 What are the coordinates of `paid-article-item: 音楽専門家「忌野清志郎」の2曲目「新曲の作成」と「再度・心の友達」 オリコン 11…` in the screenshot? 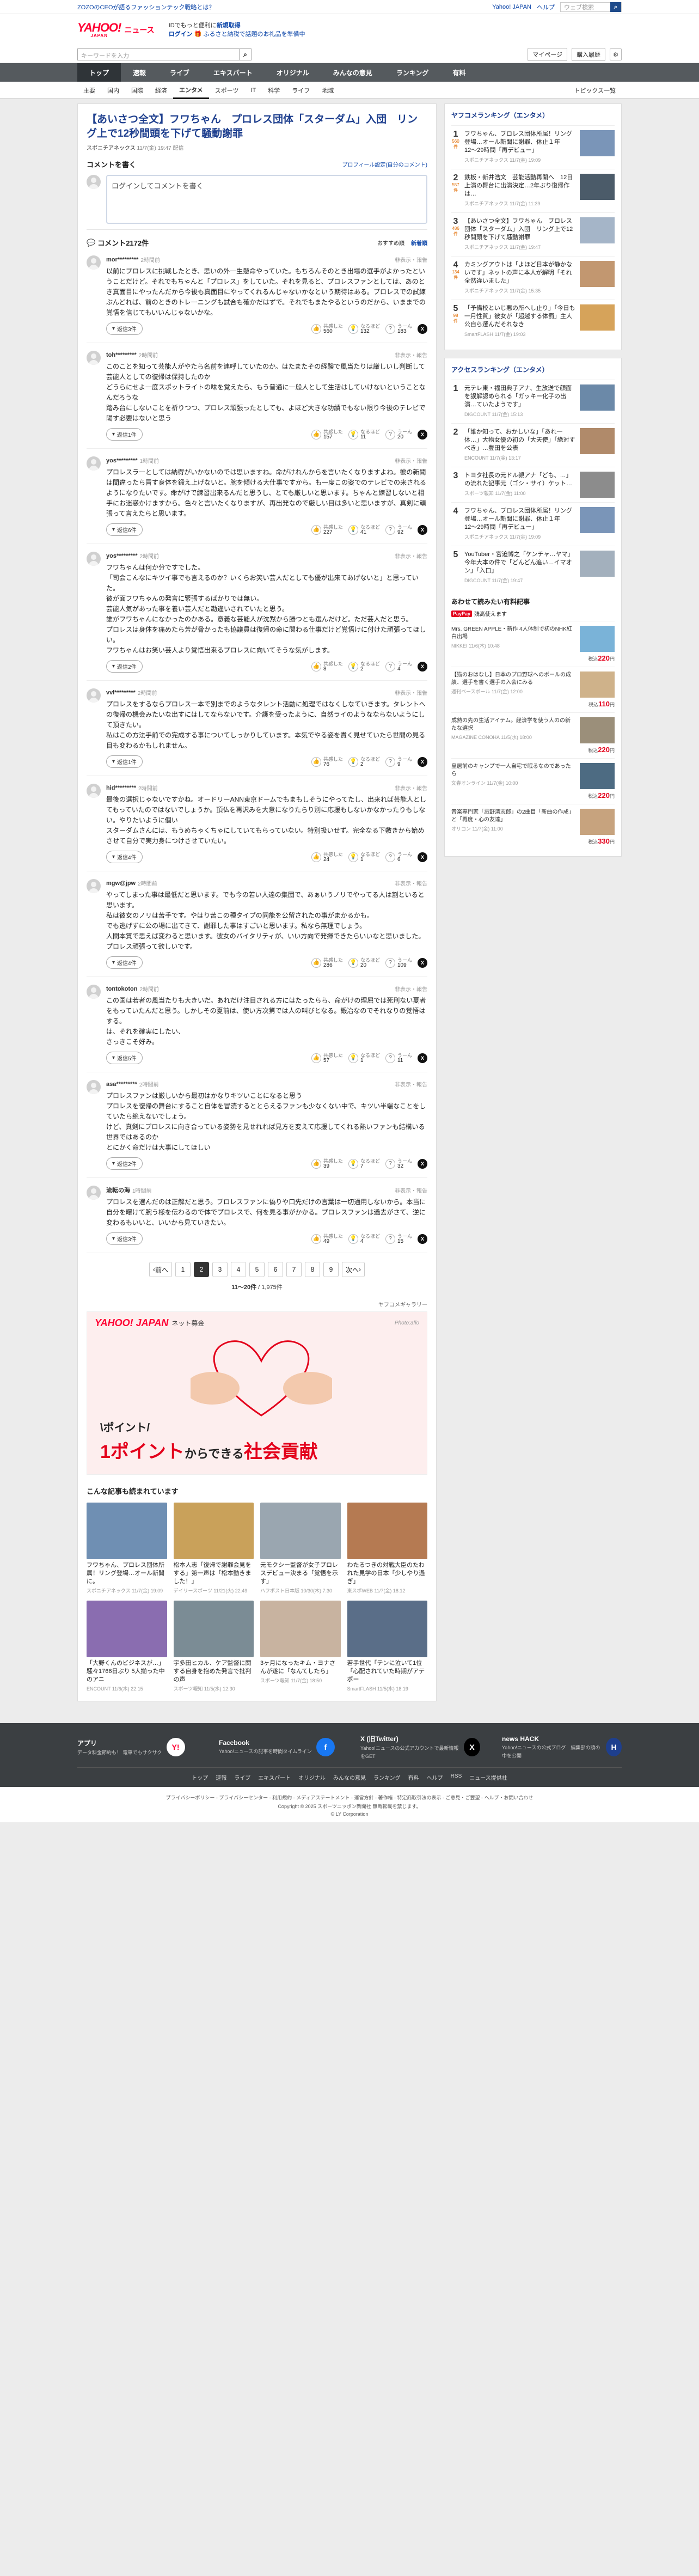 It's located at (533, 827).